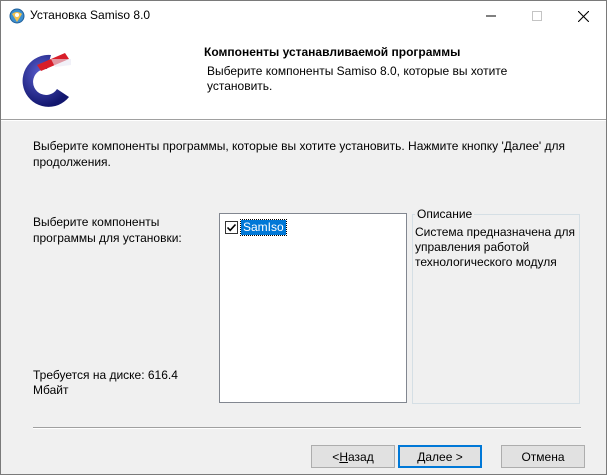 The image size is (607, 475). Describe the element at coordinates (445, 214) in the screenshot. I see `description-title: Описание` at that location.